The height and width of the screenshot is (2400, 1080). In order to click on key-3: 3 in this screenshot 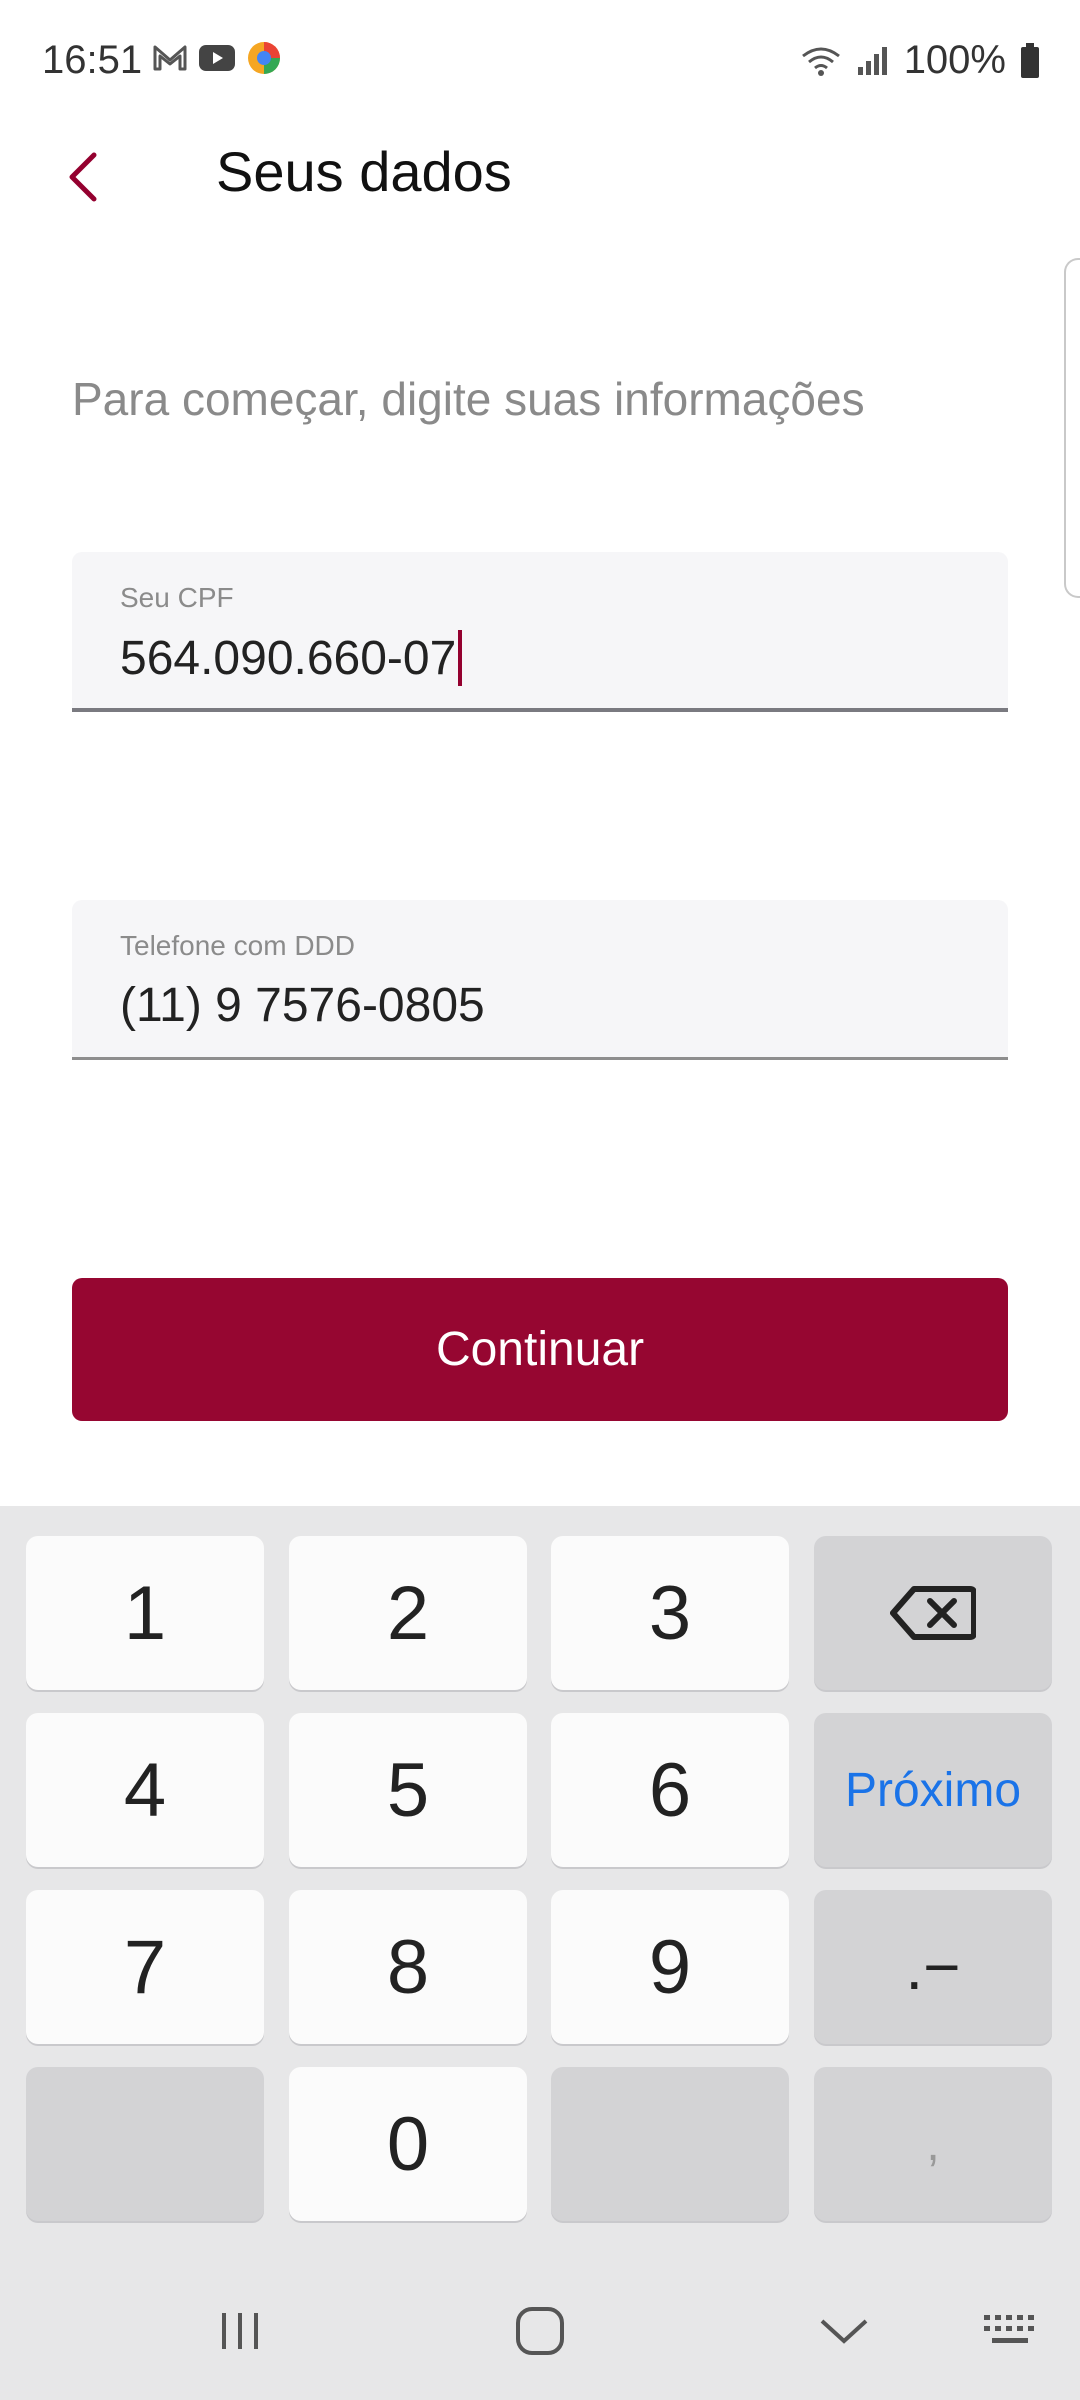, I will do `click(670, 1613)`.